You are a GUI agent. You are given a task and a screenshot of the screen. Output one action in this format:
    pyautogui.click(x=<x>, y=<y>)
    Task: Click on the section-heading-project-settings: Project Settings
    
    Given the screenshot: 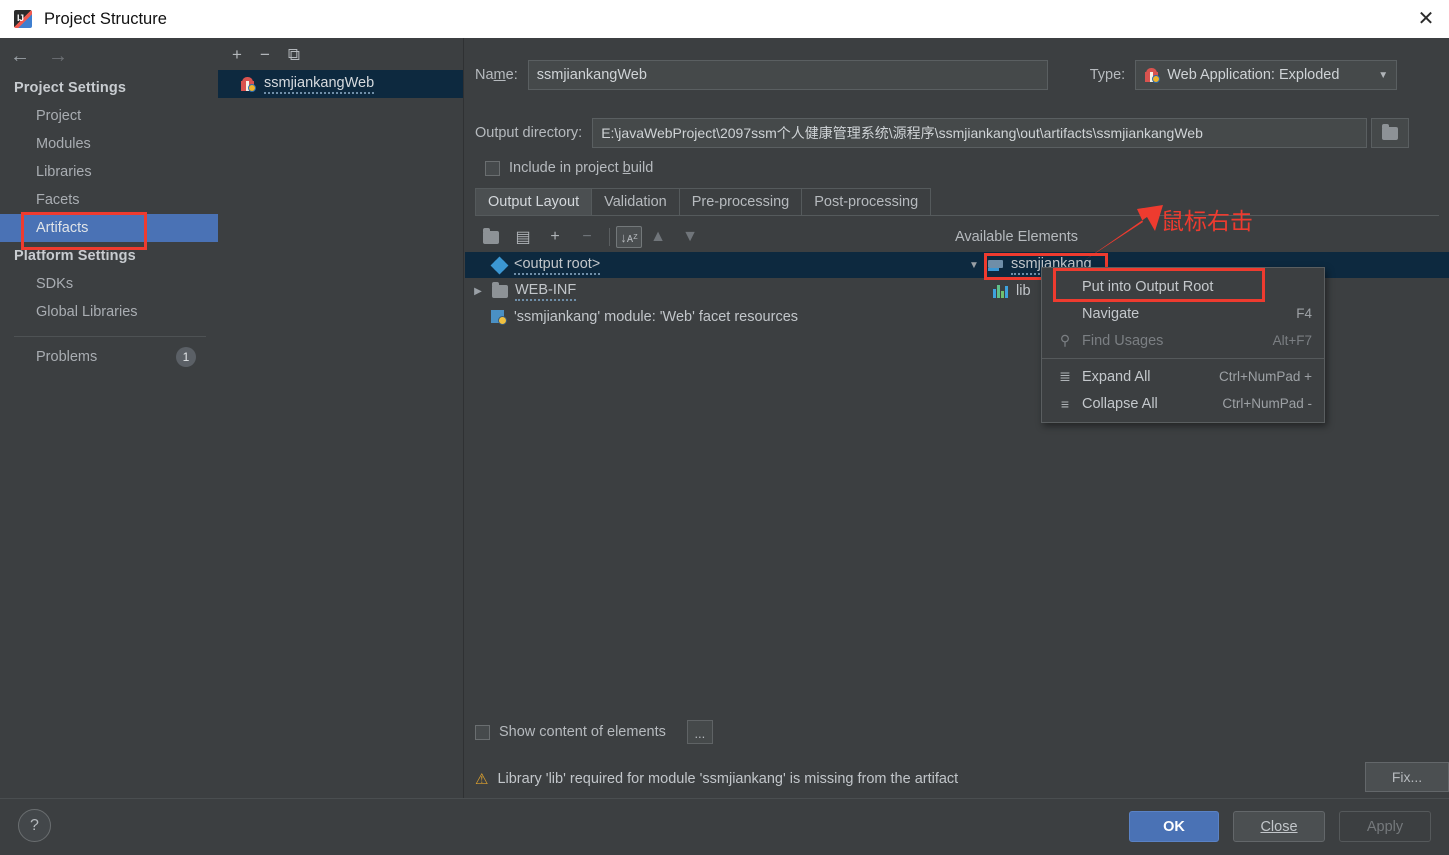 What is the action you would take?
    pyautogui.click(x=70, y=88)
    